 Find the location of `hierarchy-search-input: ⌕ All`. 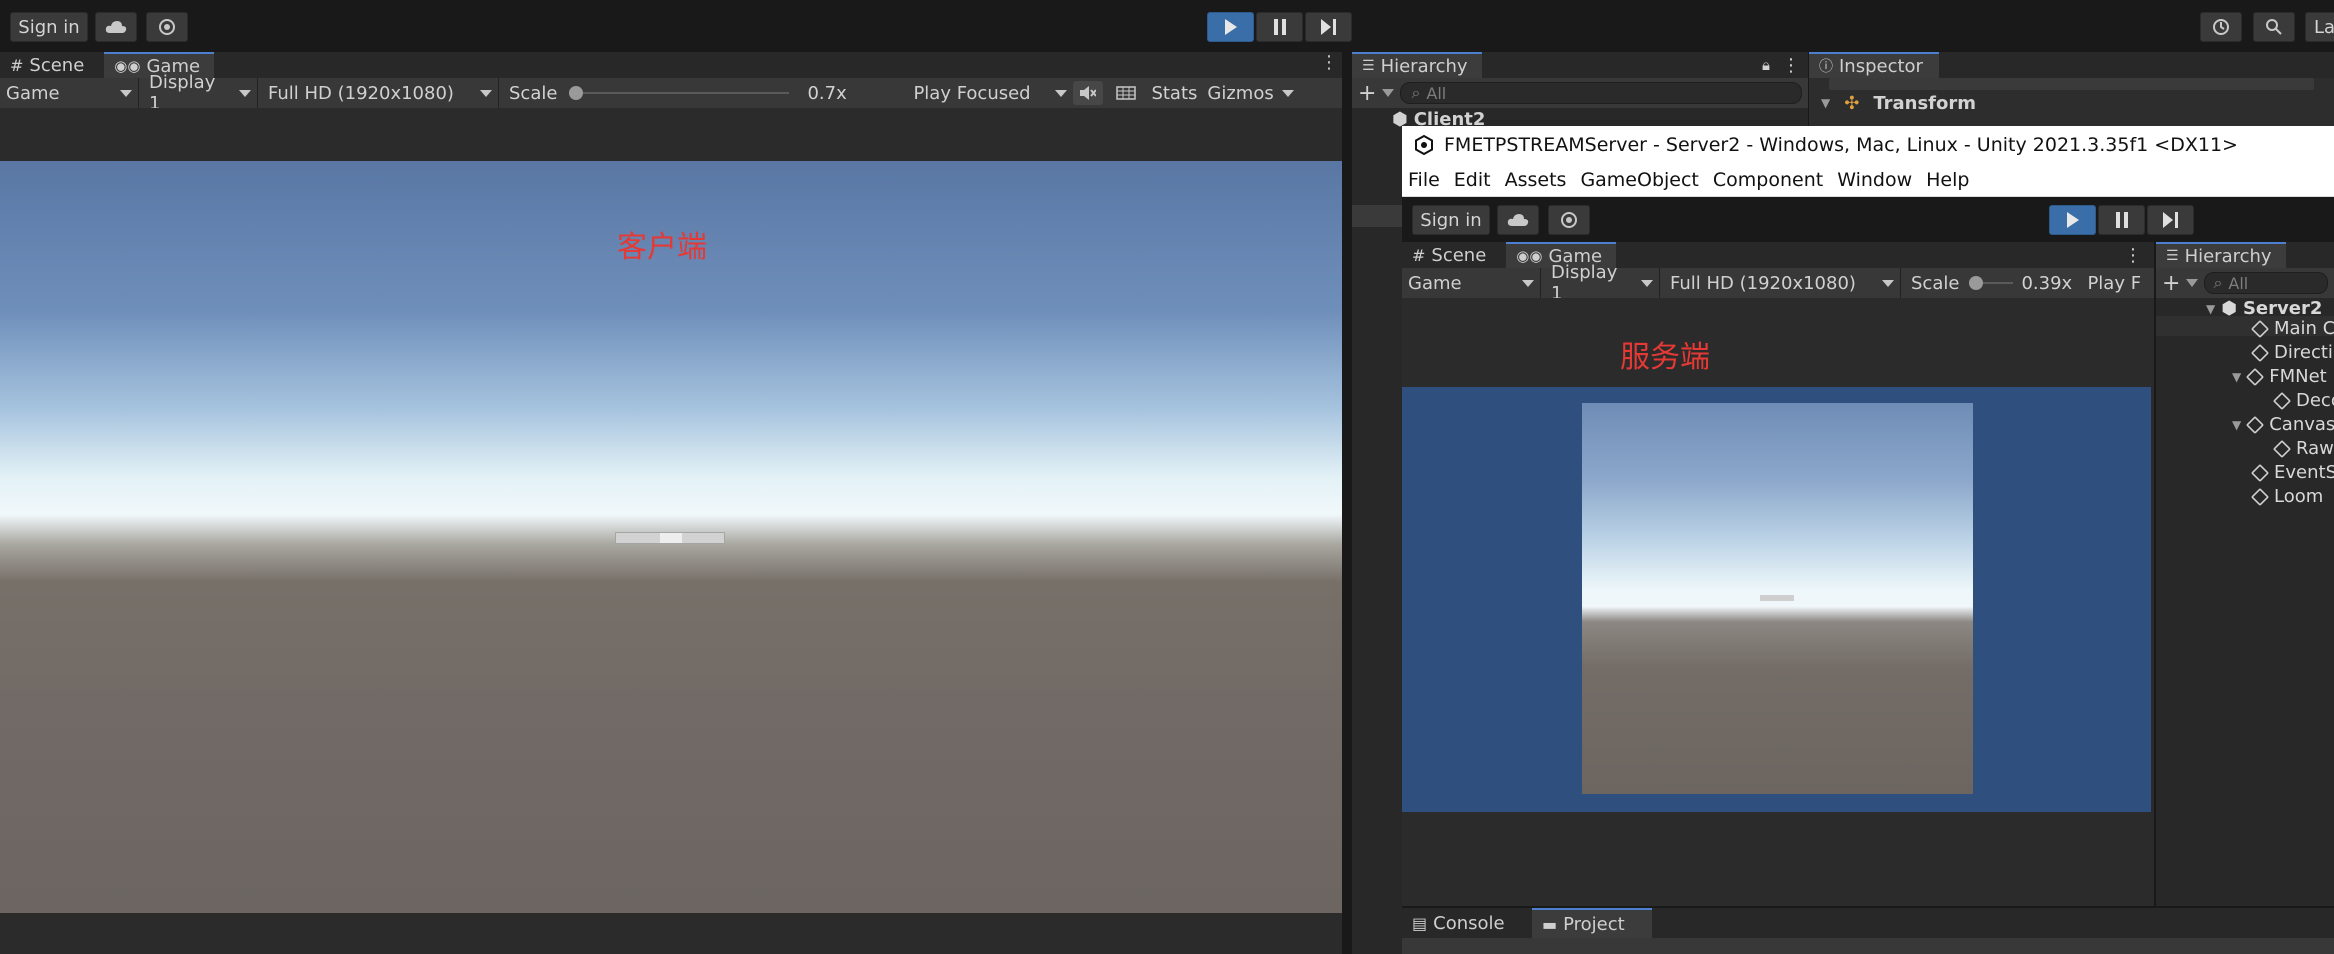

hierarchy-search-input: ⌕ All is located at coordinates (1601, 93).